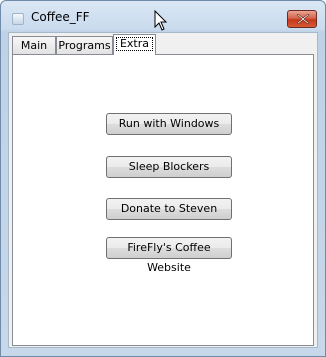 Image resolution: width=326 pixels, height=357 pixels. I want to click on window-title: Coffee_FF, so click(60, 17).